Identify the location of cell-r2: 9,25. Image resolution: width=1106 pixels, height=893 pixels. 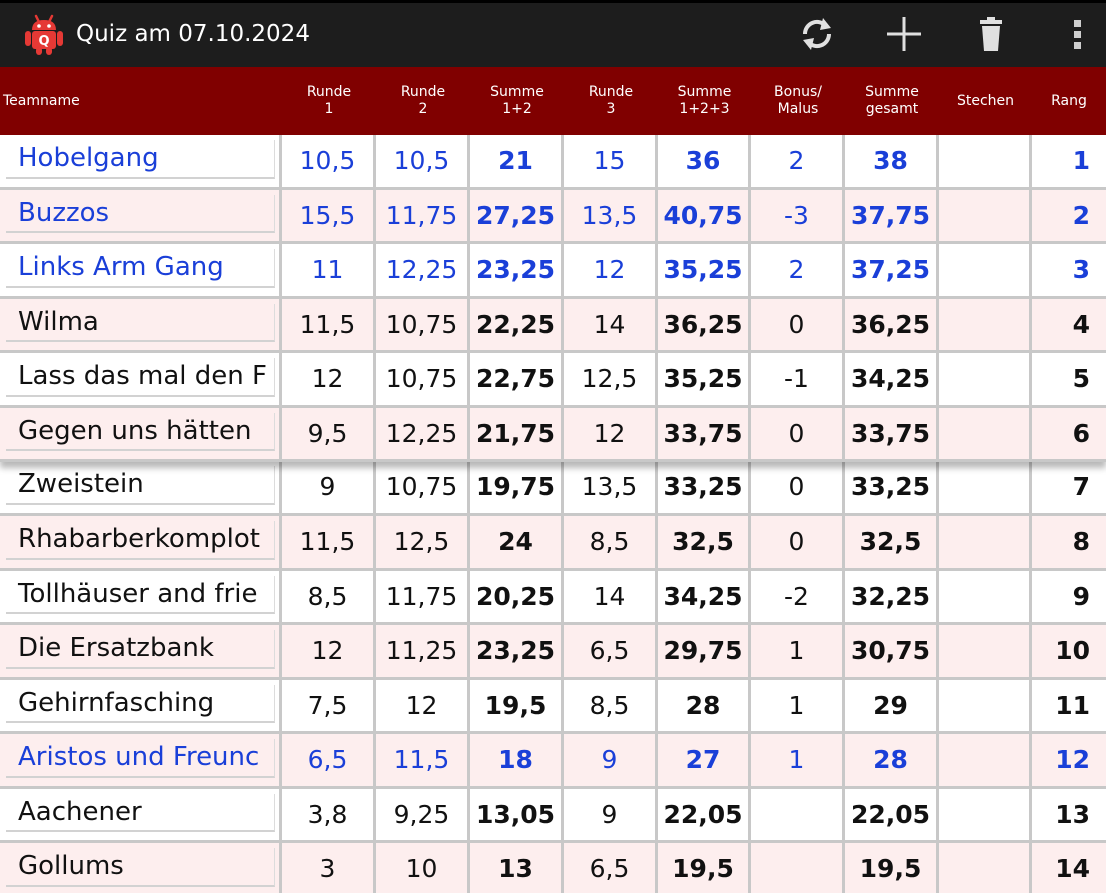
(423, 815).